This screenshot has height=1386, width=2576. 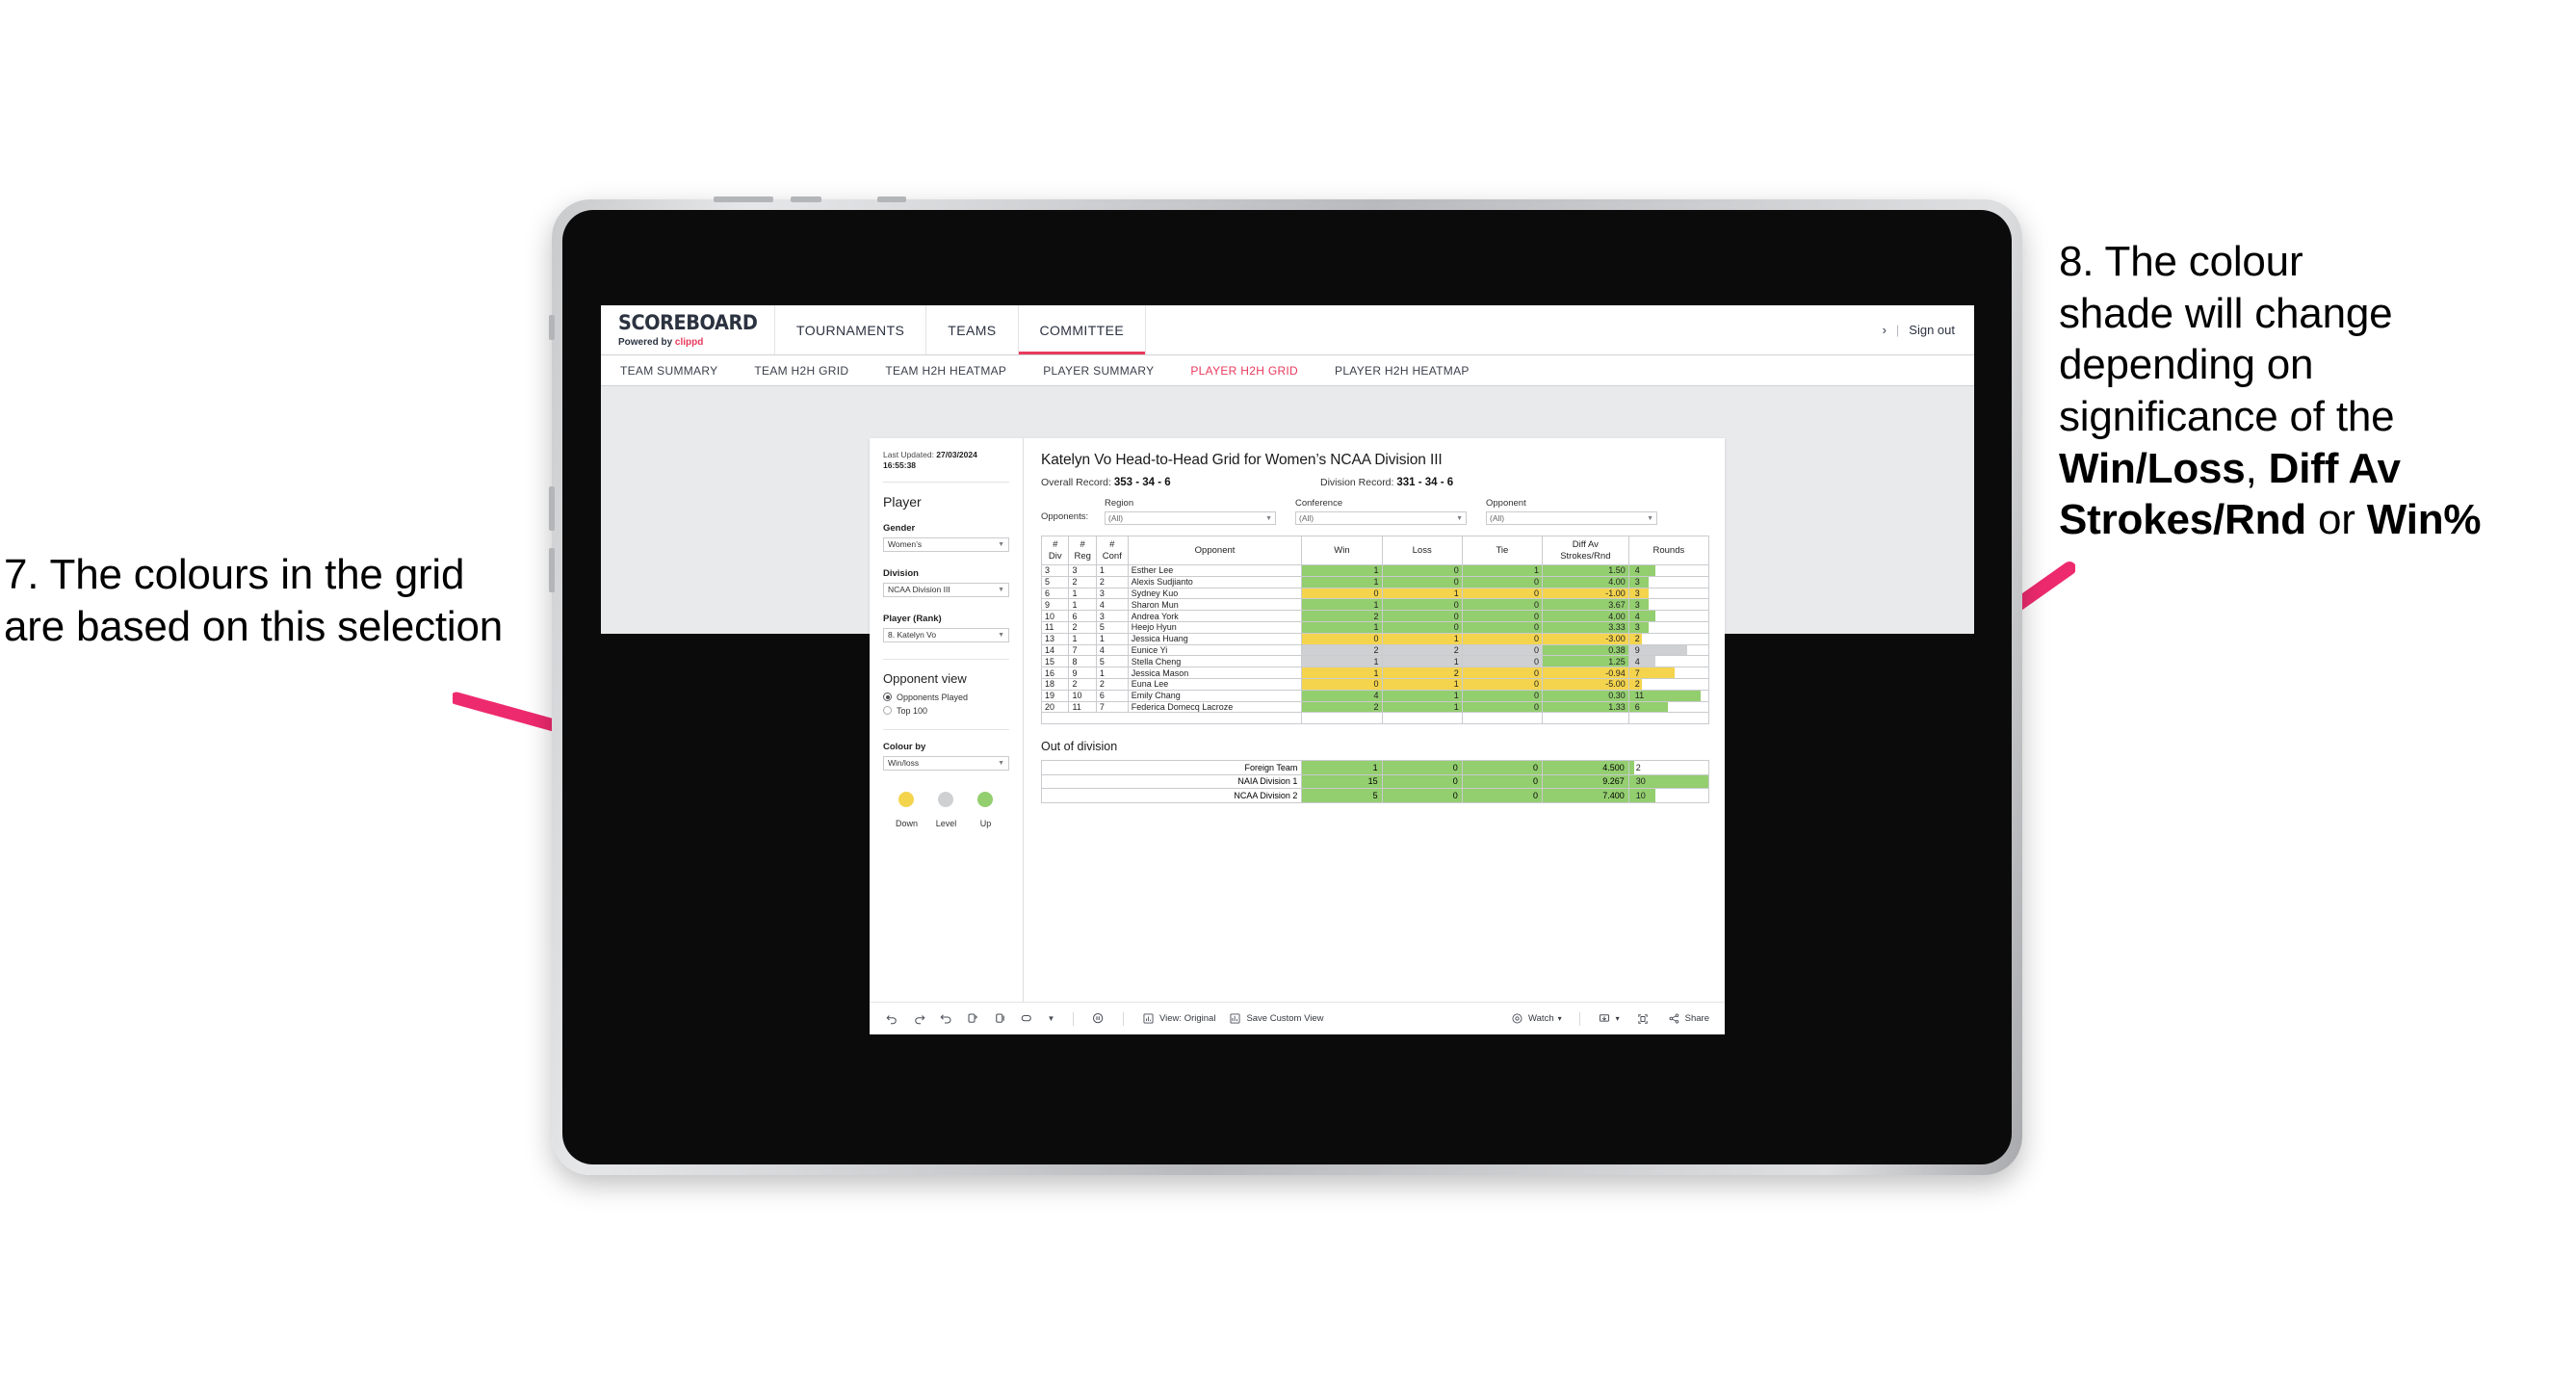 What do you see at coordinates (1112, 550) in the screenshot?
I see `grid-col-header-conf: # Conf` at bounding box center [1112, 550].